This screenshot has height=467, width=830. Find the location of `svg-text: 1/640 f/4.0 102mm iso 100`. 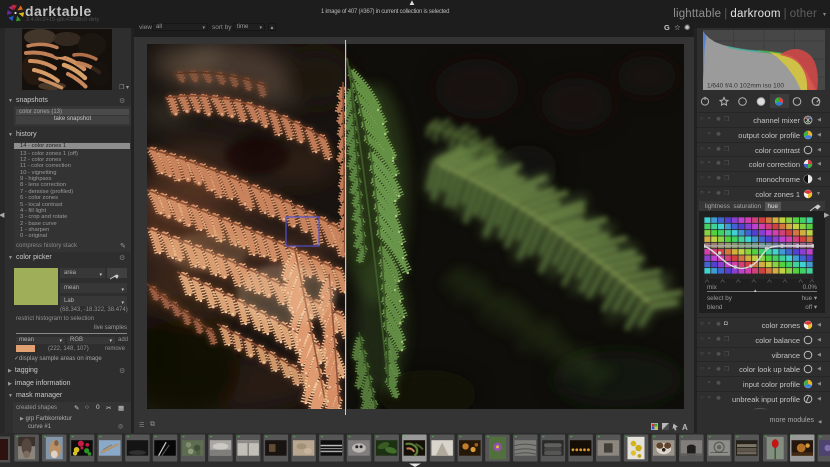

svg-text: 1/640 f/4.0 102mm iso 100 is located at coordinates (745, 86).